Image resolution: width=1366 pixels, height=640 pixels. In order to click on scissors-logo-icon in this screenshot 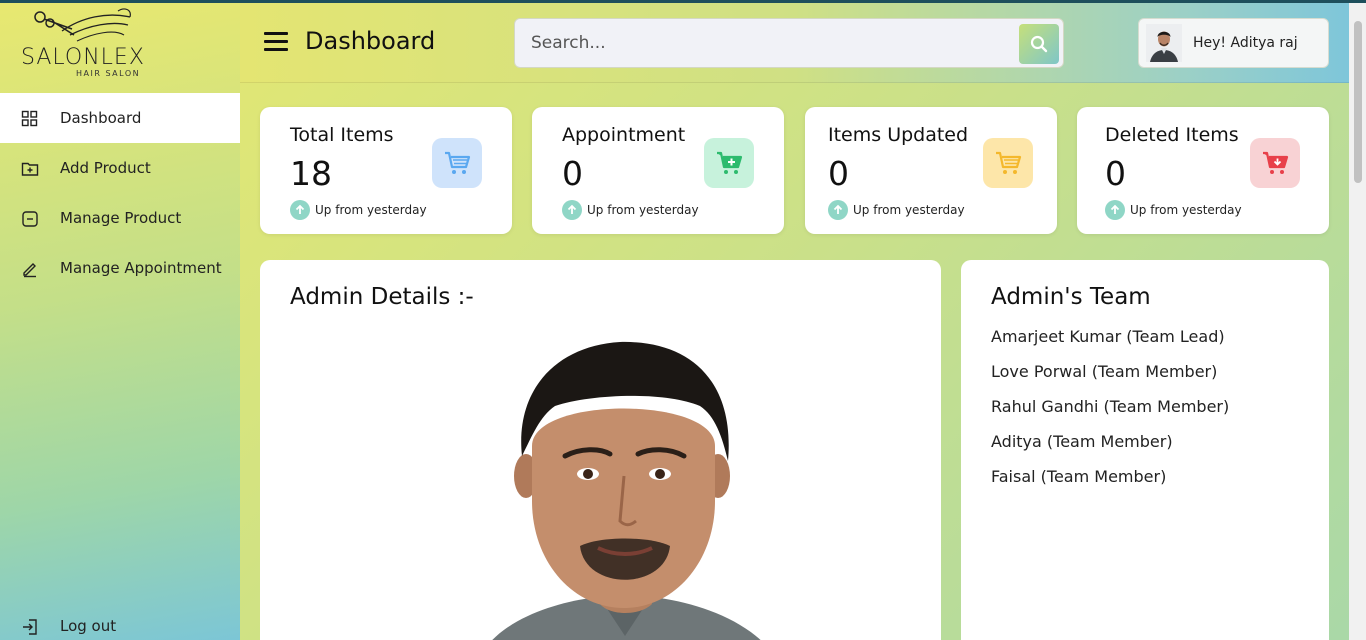, I will do `click(82, 25)`.